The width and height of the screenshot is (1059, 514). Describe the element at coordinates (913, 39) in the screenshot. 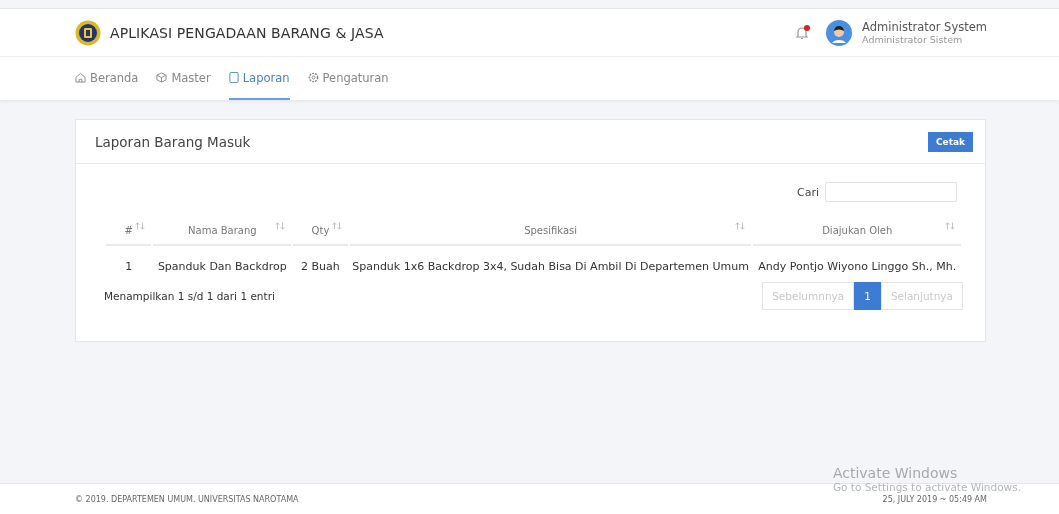

I see `user-role: Administrator Sistem` at that location.